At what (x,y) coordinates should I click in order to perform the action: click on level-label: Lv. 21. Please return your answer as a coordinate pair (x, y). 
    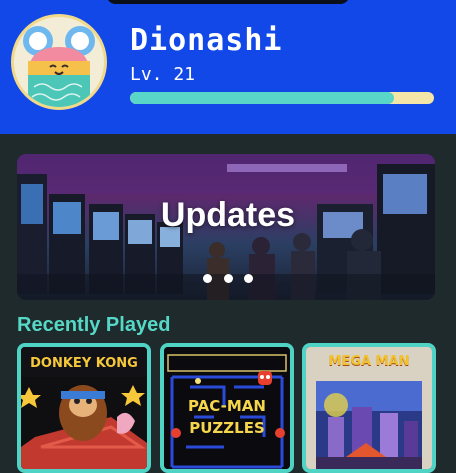
    Looking at the image, I should click on (163, 74).